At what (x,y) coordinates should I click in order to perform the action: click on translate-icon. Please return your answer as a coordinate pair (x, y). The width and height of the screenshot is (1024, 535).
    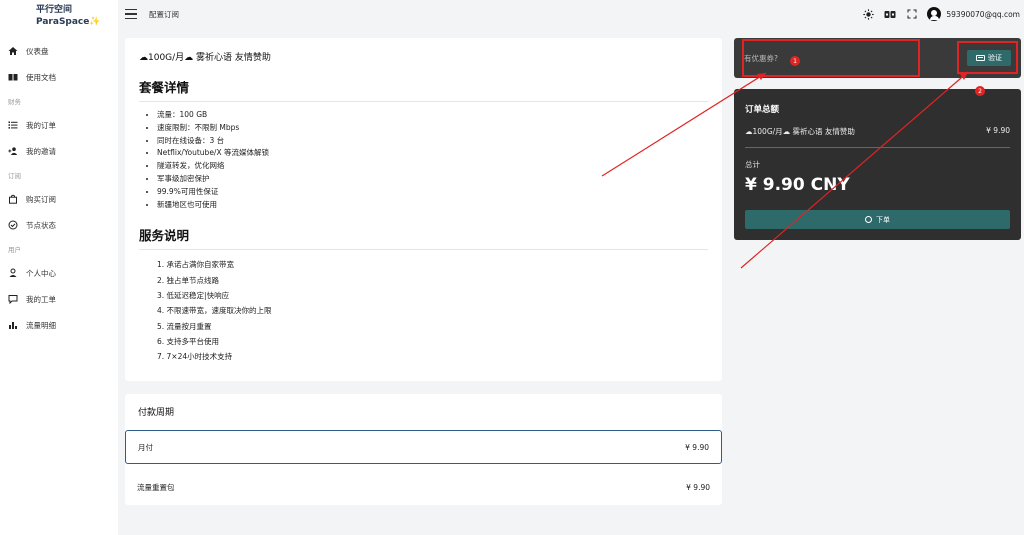
    Looking at the image, I should click on (890, 14).